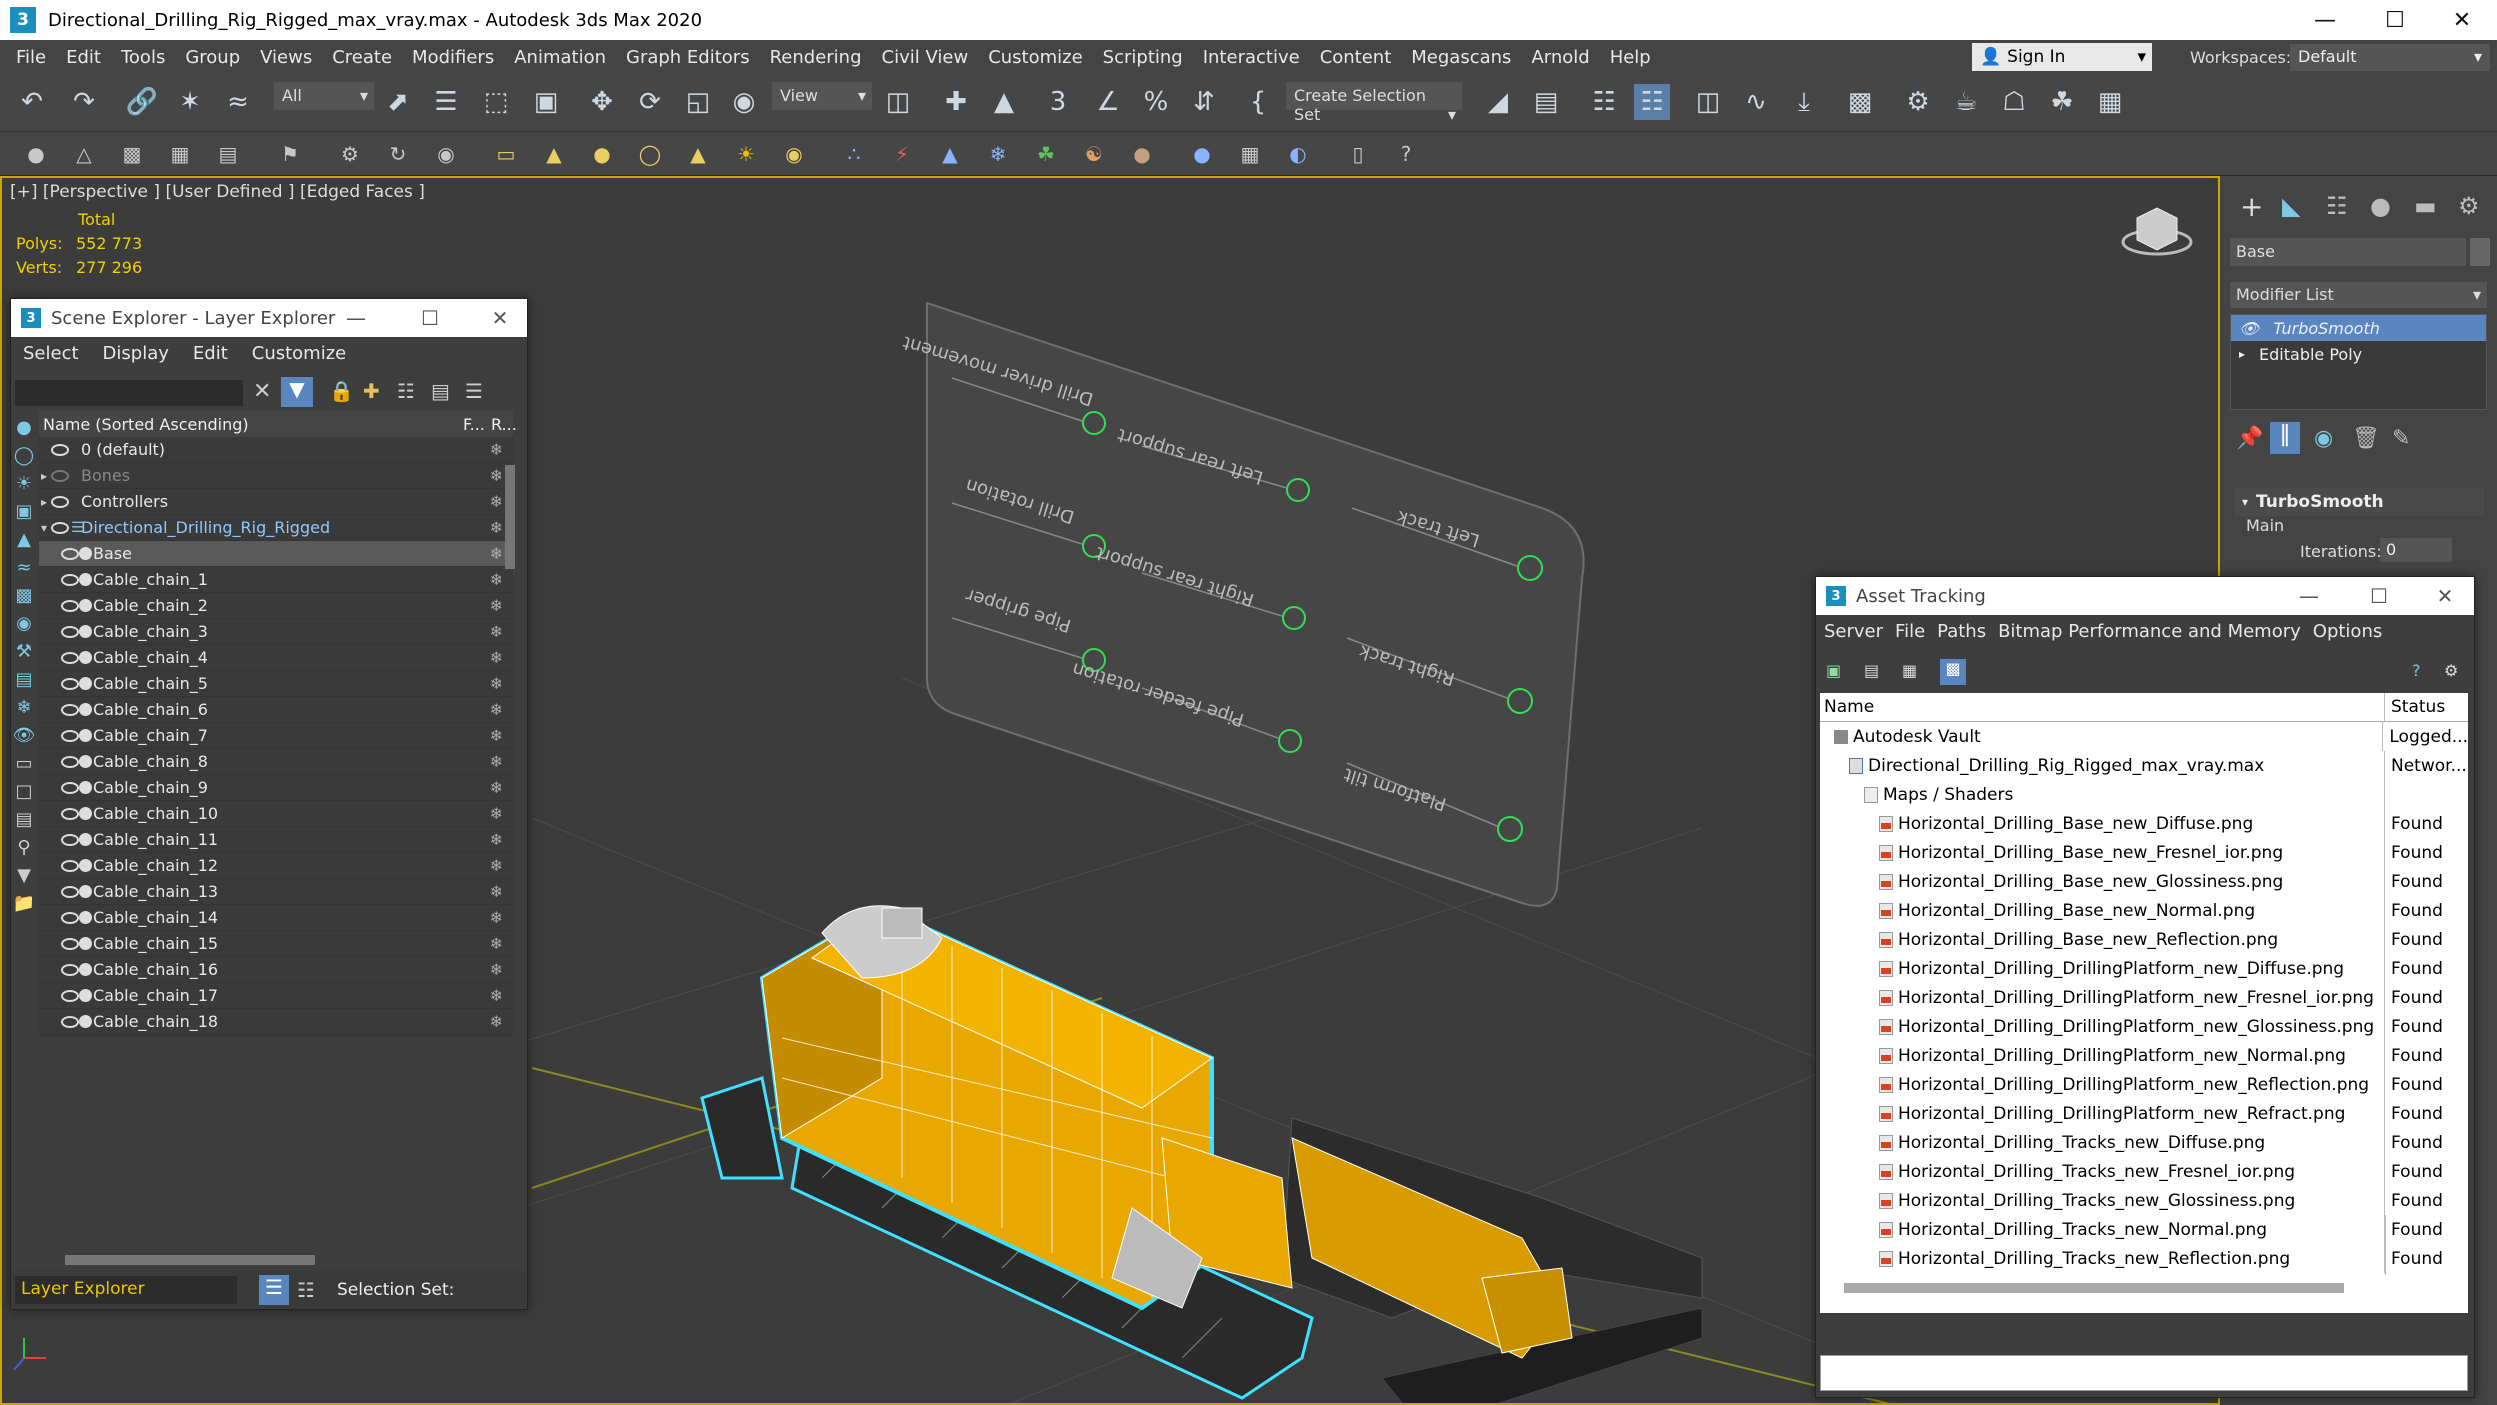  What do you see at coordinates (24, 767) in the screenshot?
I see `display-all-icon: ▭` at bounding box center [24, 767].